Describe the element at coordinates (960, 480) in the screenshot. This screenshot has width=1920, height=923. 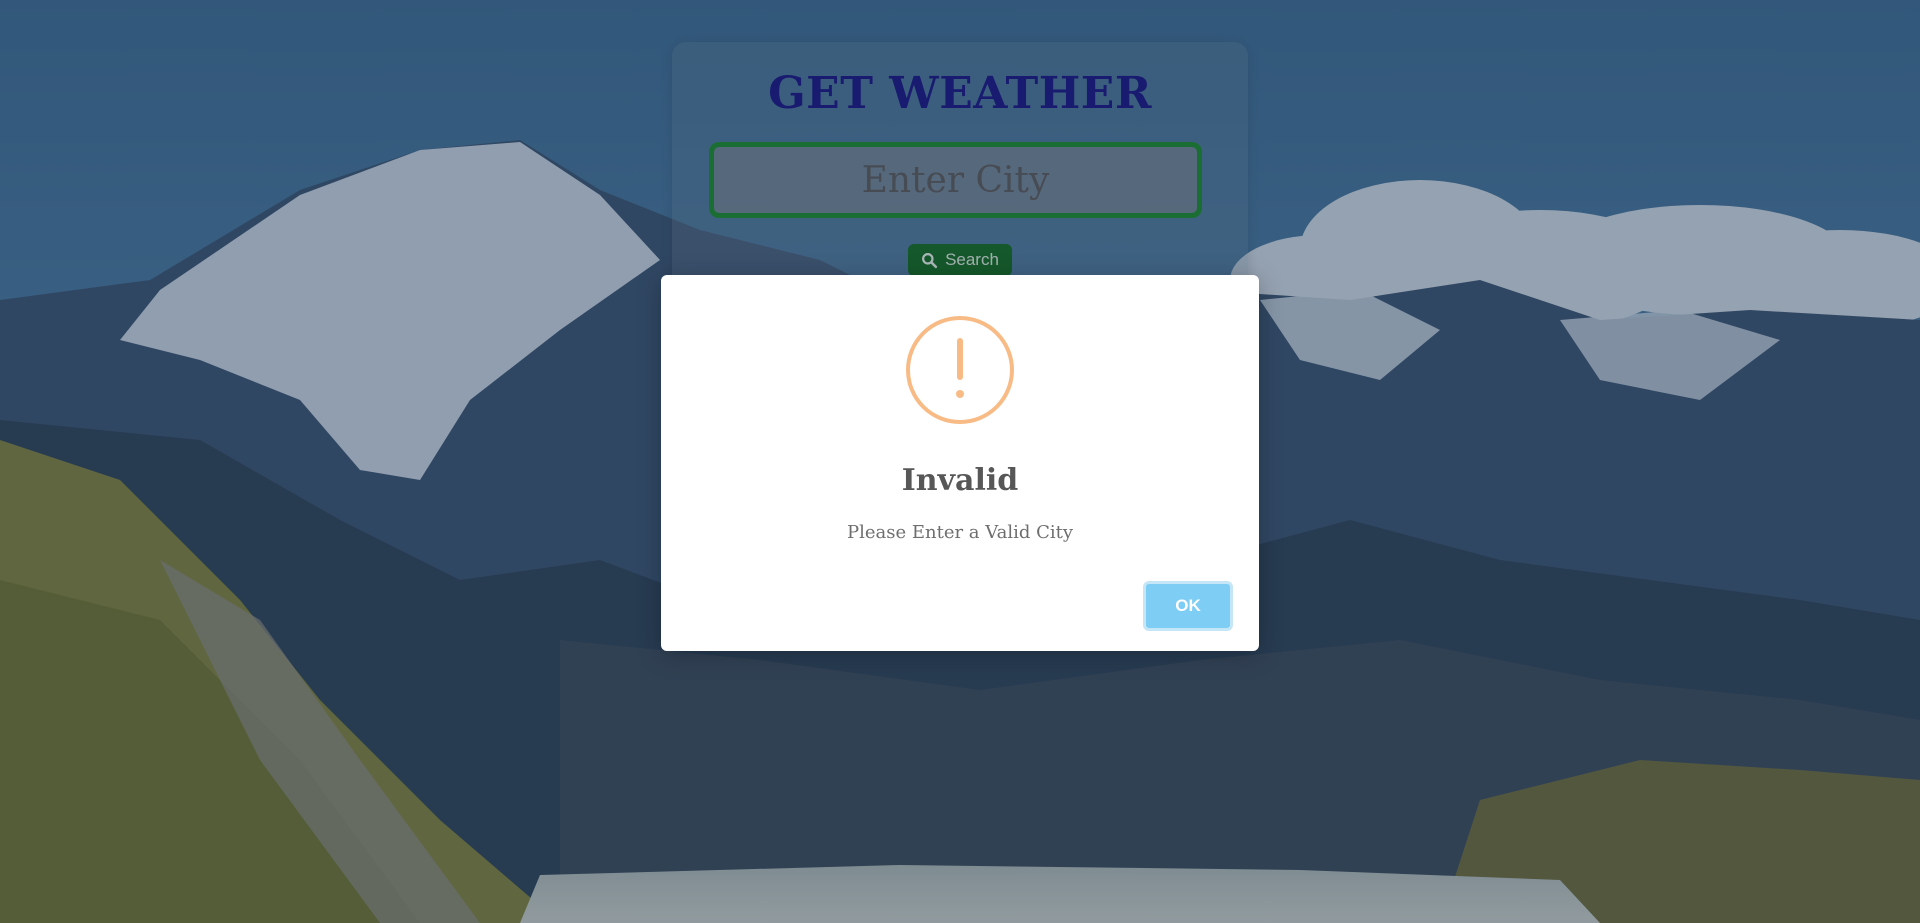
I see `alert-title: Invalid` at that location.